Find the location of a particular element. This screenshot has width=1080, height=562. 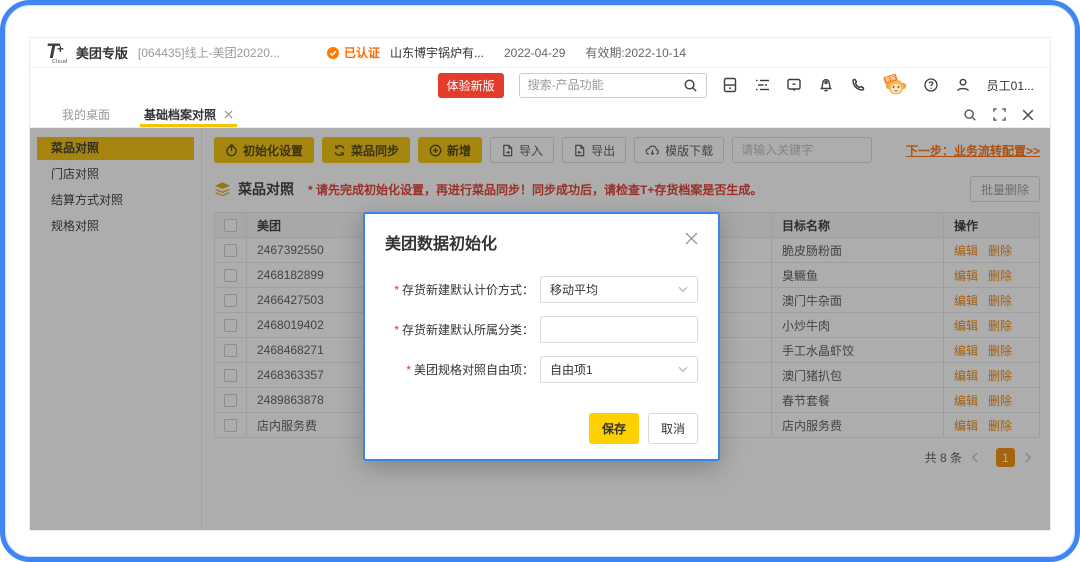

try-new-version-button: 体验新版 is located at coordinates (470, 85).